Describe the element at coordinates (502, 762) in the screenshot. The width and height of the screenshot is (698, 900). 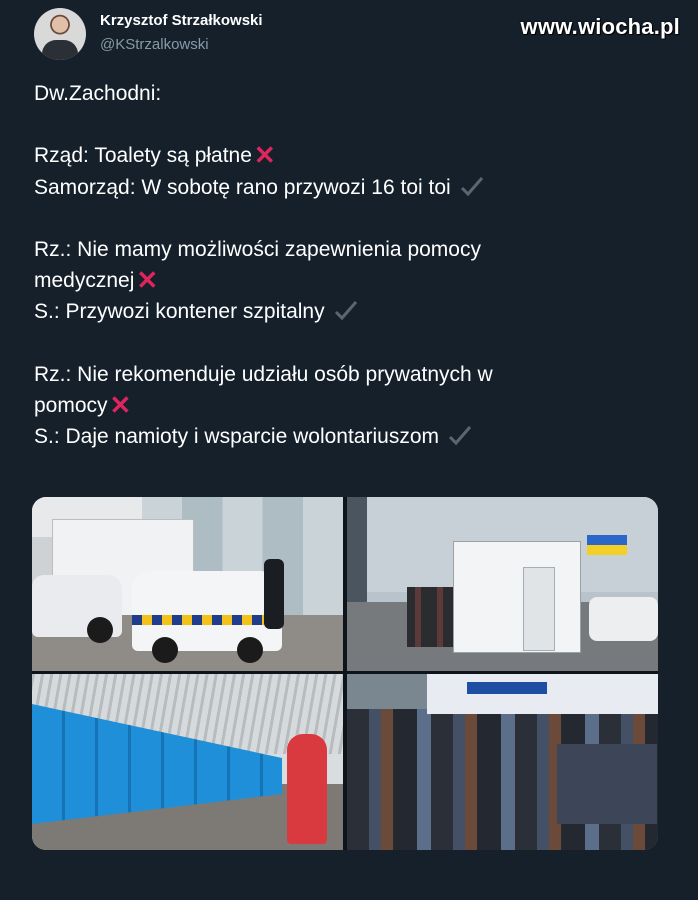
I see `photo-volunteers-tent` at that location.